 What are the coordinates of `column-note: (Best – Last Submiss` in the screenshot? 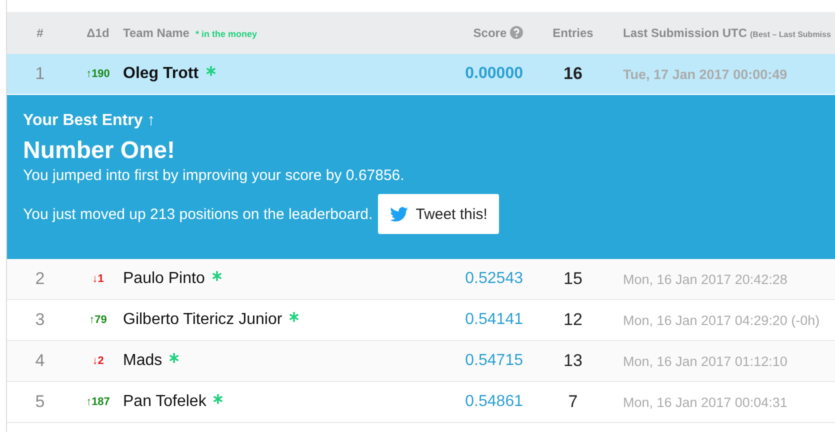 It's located at (790, 34).